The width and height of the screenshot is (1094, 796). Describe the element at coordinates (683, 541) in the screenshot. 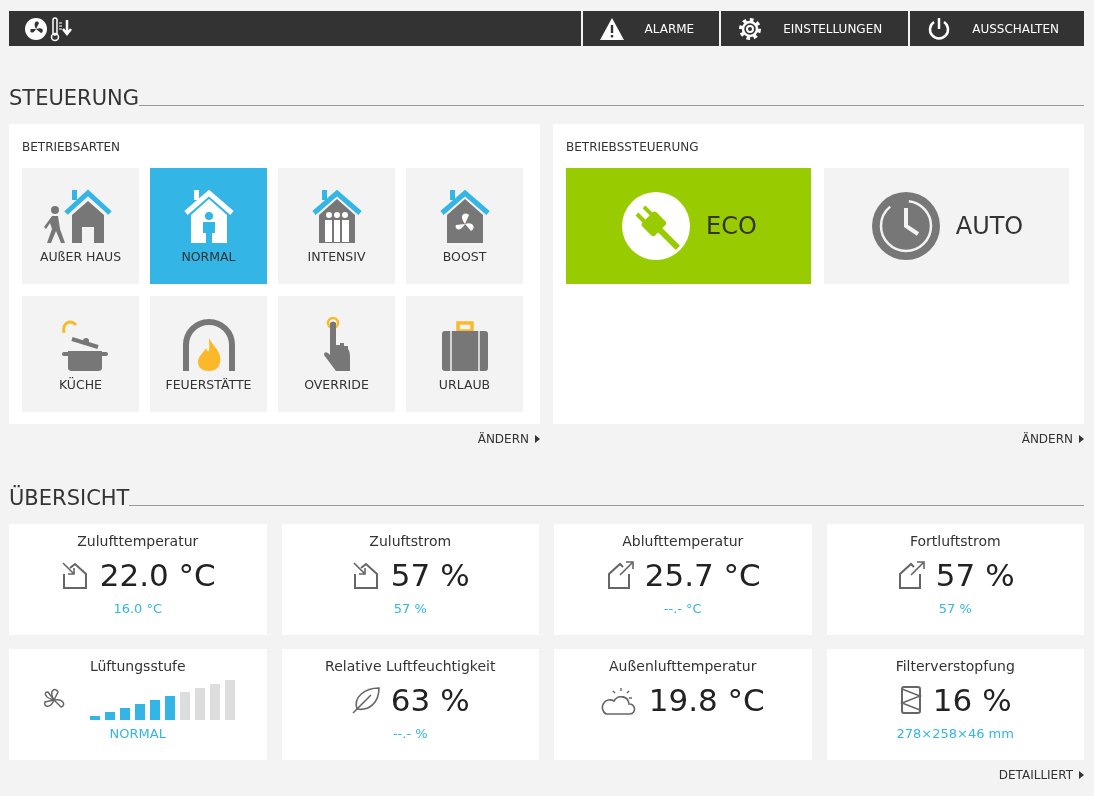

I see `card-title: Ablufttemperatur` at that location.